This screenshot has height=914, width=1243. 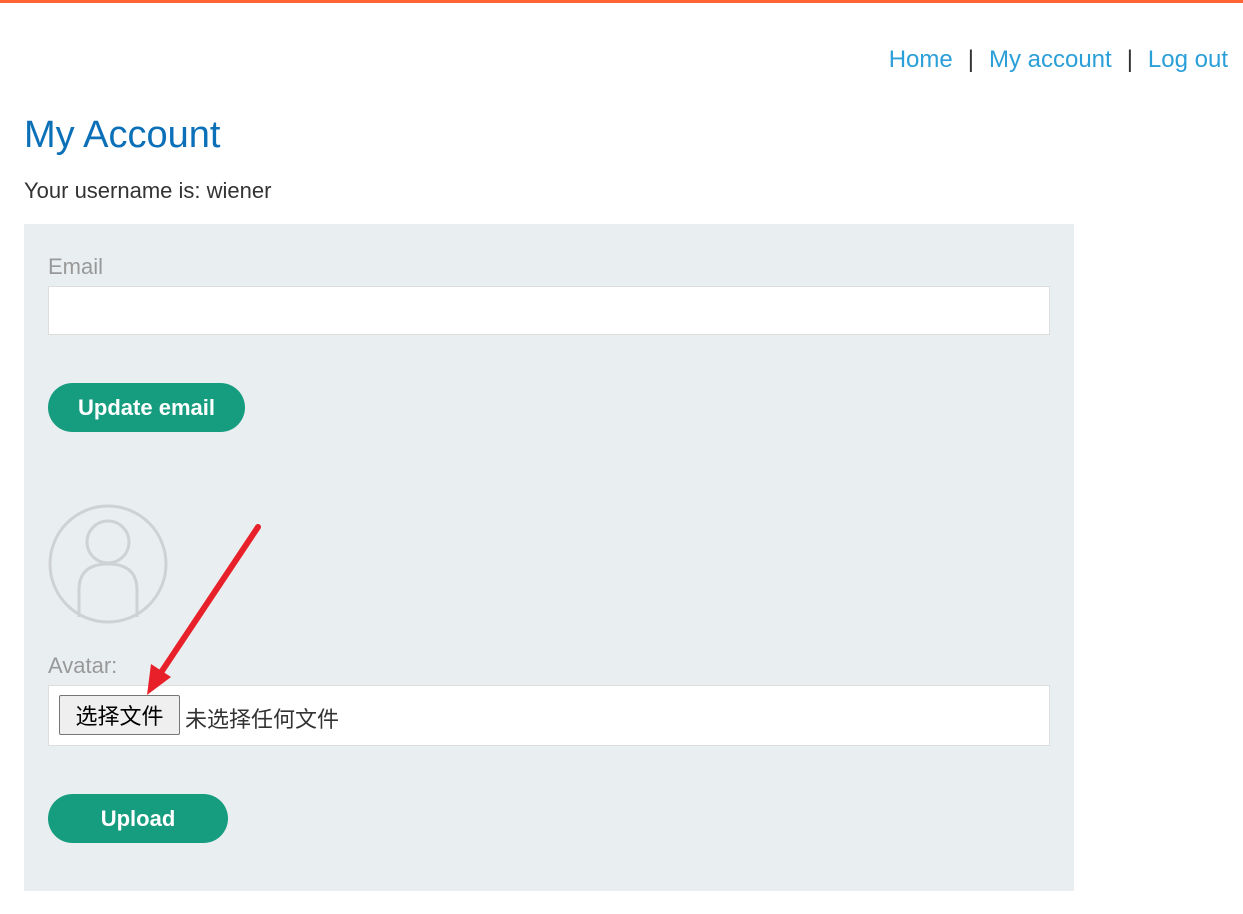 What do you see at coordinates (122, 135) in the screenshot?
I see `page-title: My Account` at bounding box center [122, 135].